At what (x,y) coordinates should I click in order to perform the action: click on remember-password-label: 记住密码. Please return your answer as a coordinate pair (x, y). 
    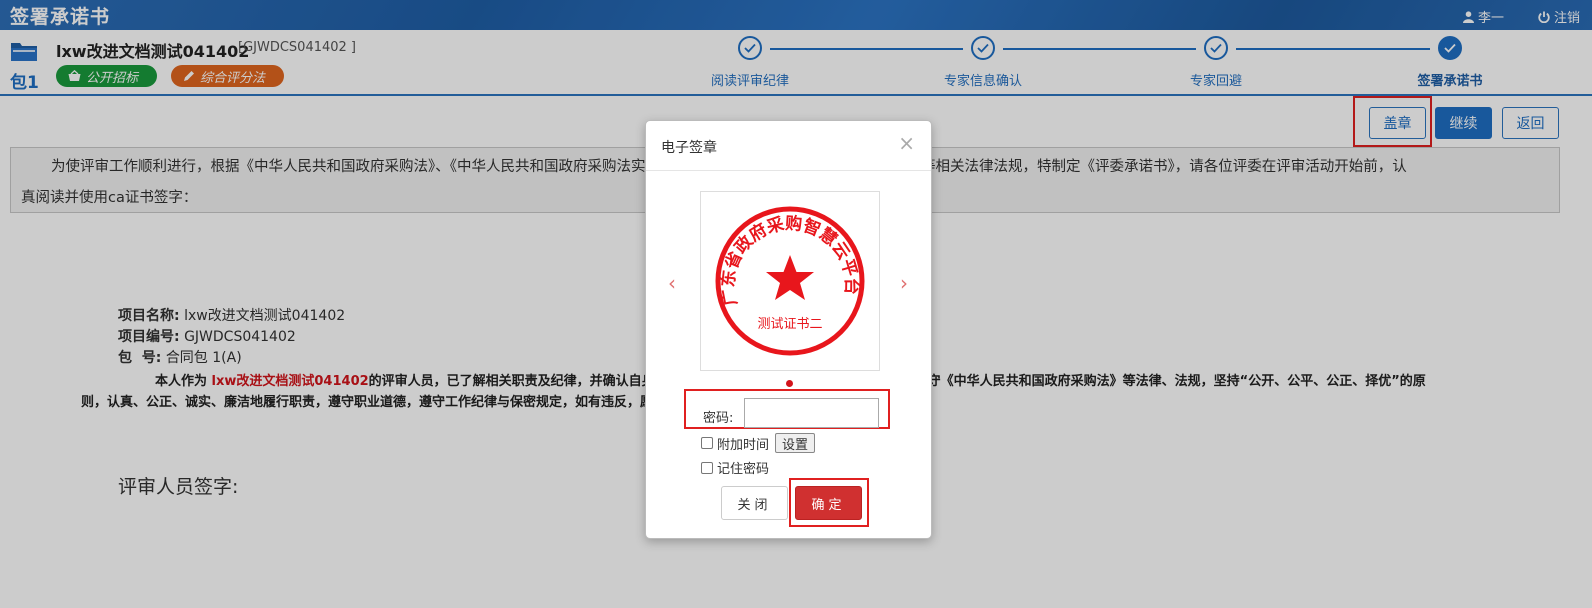
    Looking at the image, I should click on (743, 469).